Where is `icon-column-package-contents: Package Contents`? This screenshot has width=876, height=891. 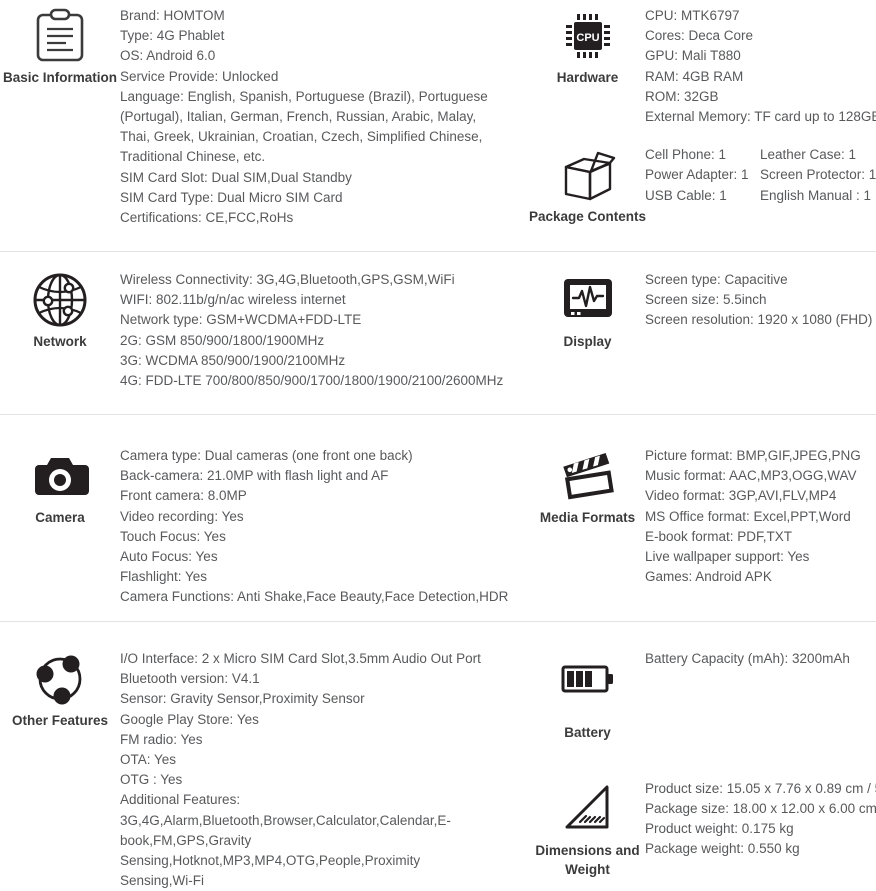 icon-column-package-contents: Package Contents is located at coordinates (587, 183).